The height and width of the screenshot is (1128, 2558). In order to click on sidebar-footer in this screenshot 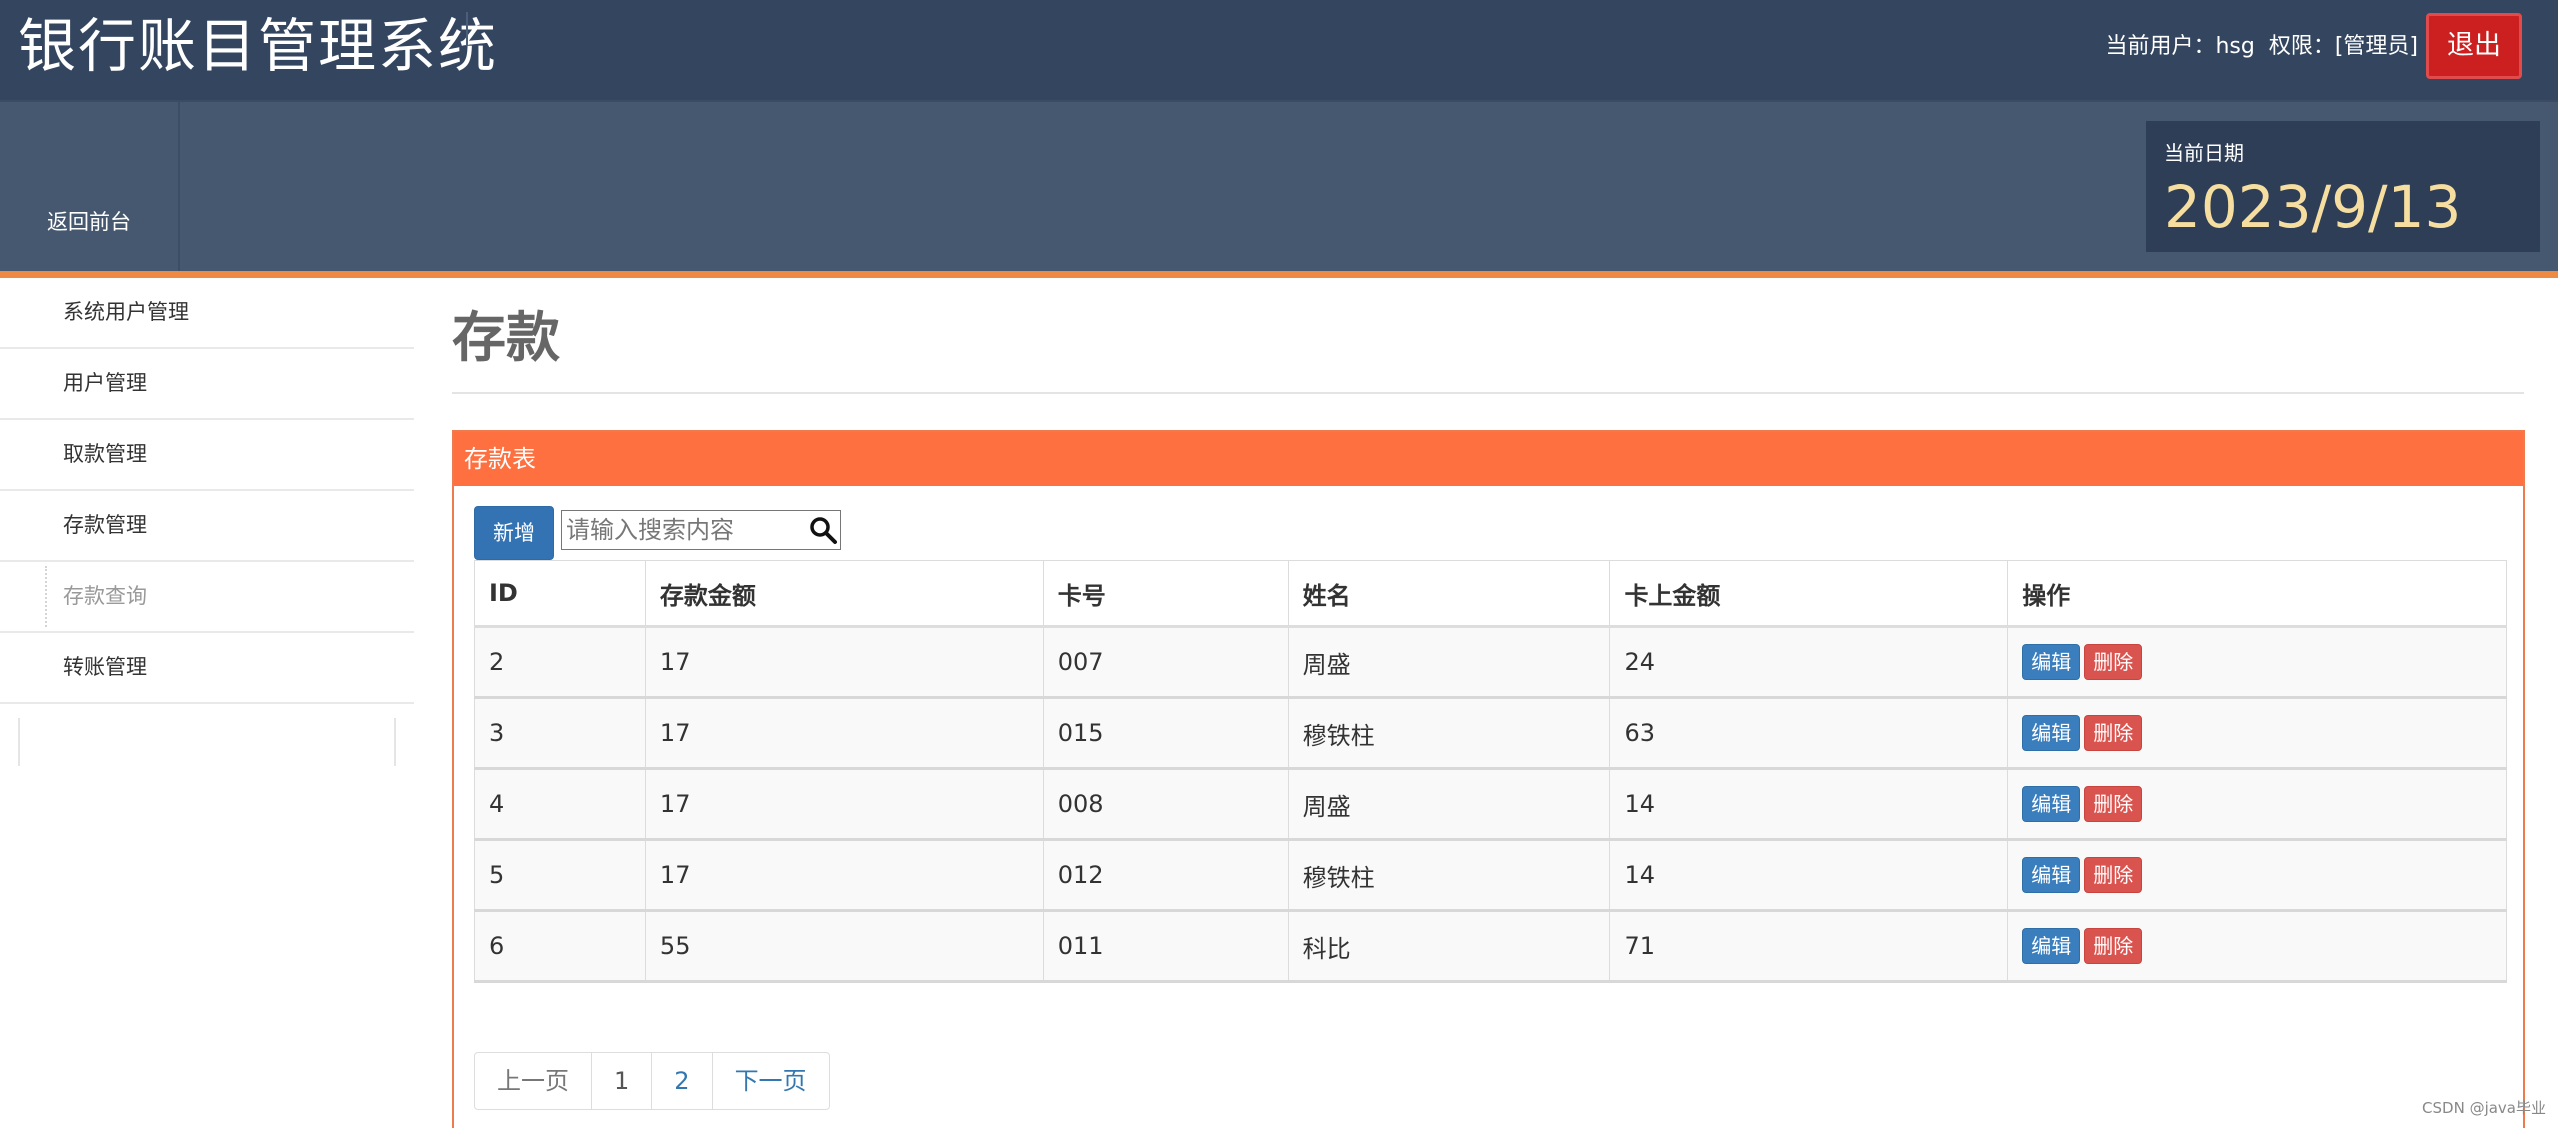, I will do `click(207, 742)`.